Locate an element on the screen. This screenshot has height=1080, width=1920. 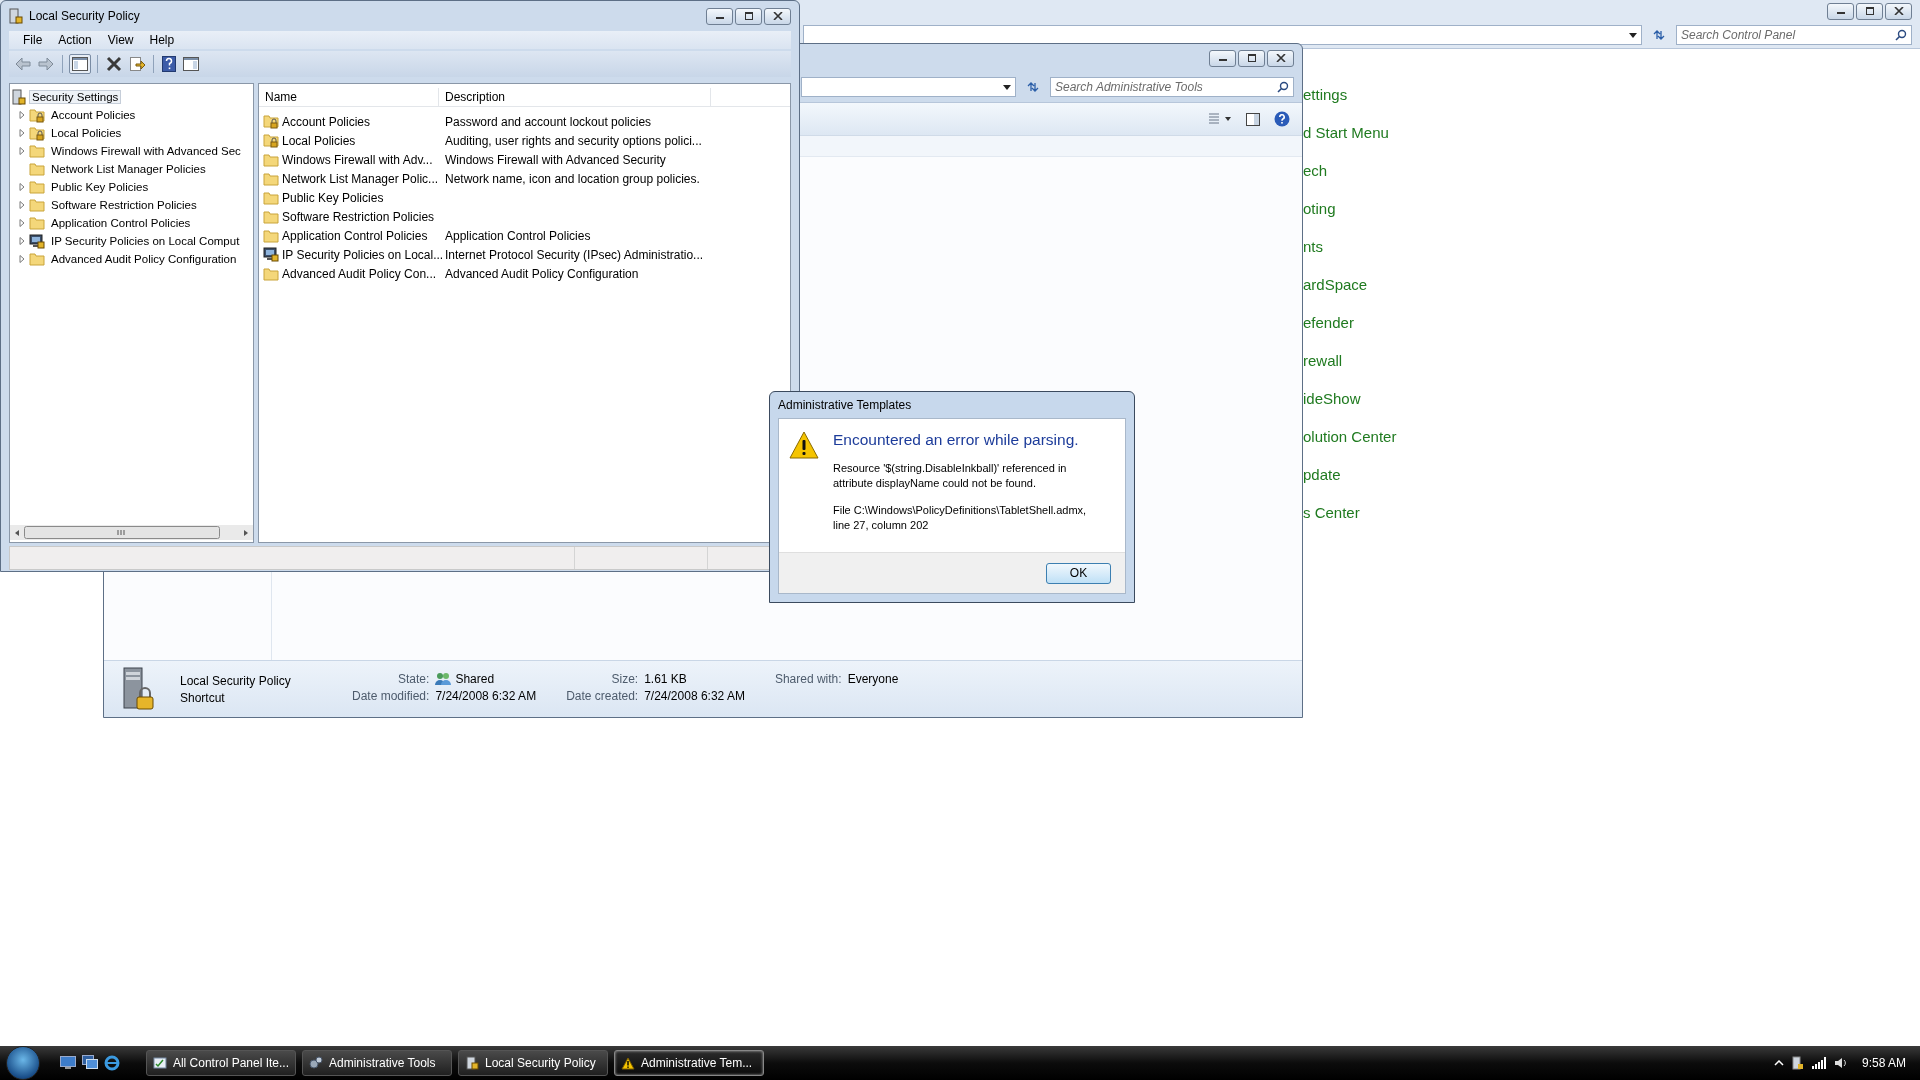
horizontal-scrollbar is located at coordinates (131, 532).